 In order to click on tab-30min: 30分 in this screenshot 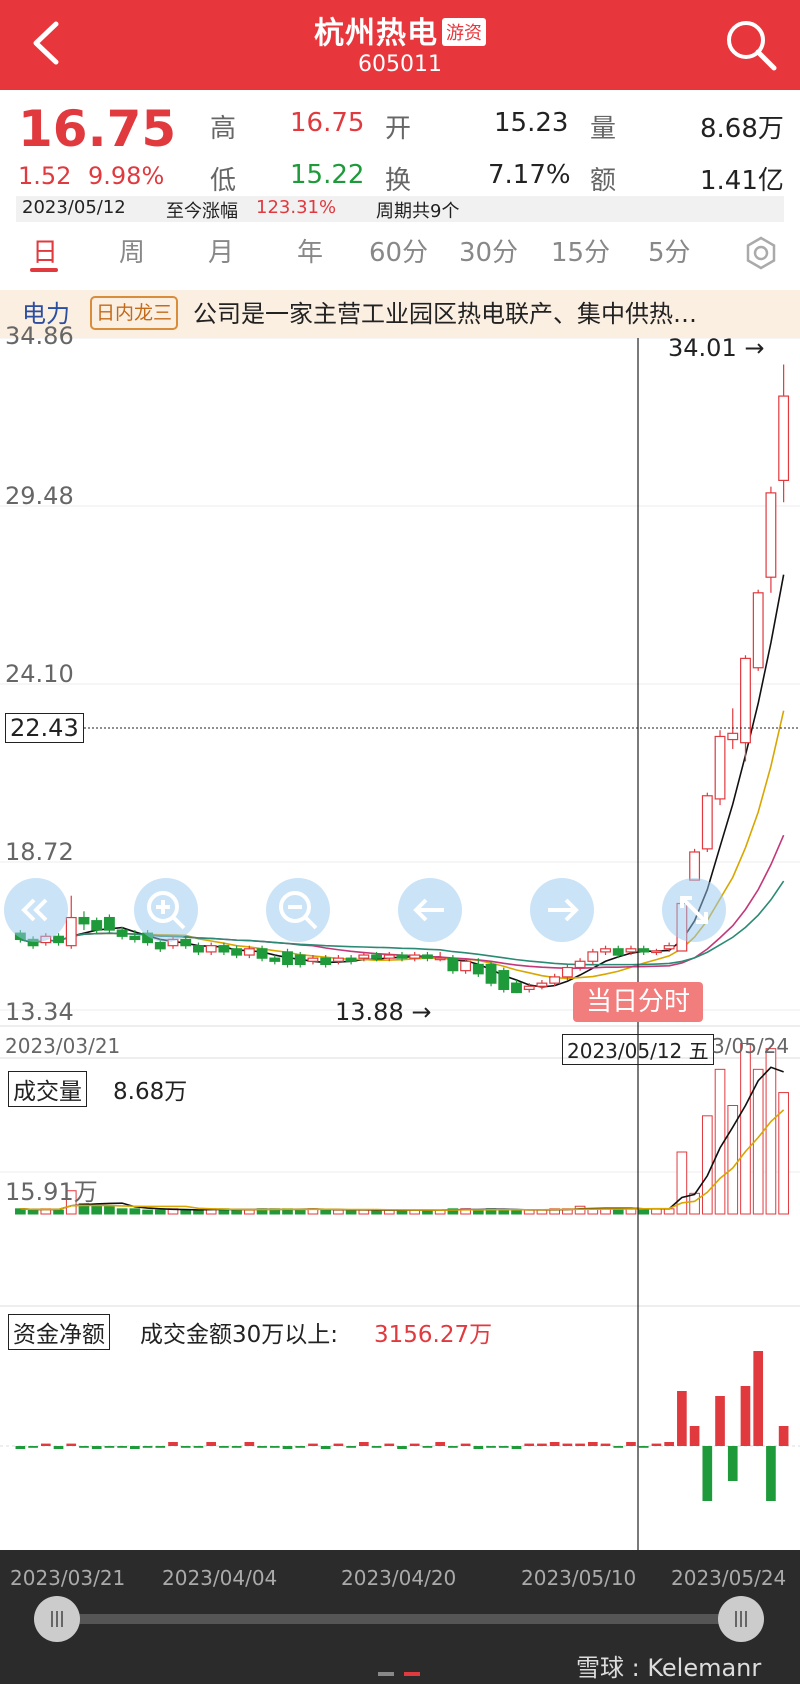, I will do `click(488, 250)`.